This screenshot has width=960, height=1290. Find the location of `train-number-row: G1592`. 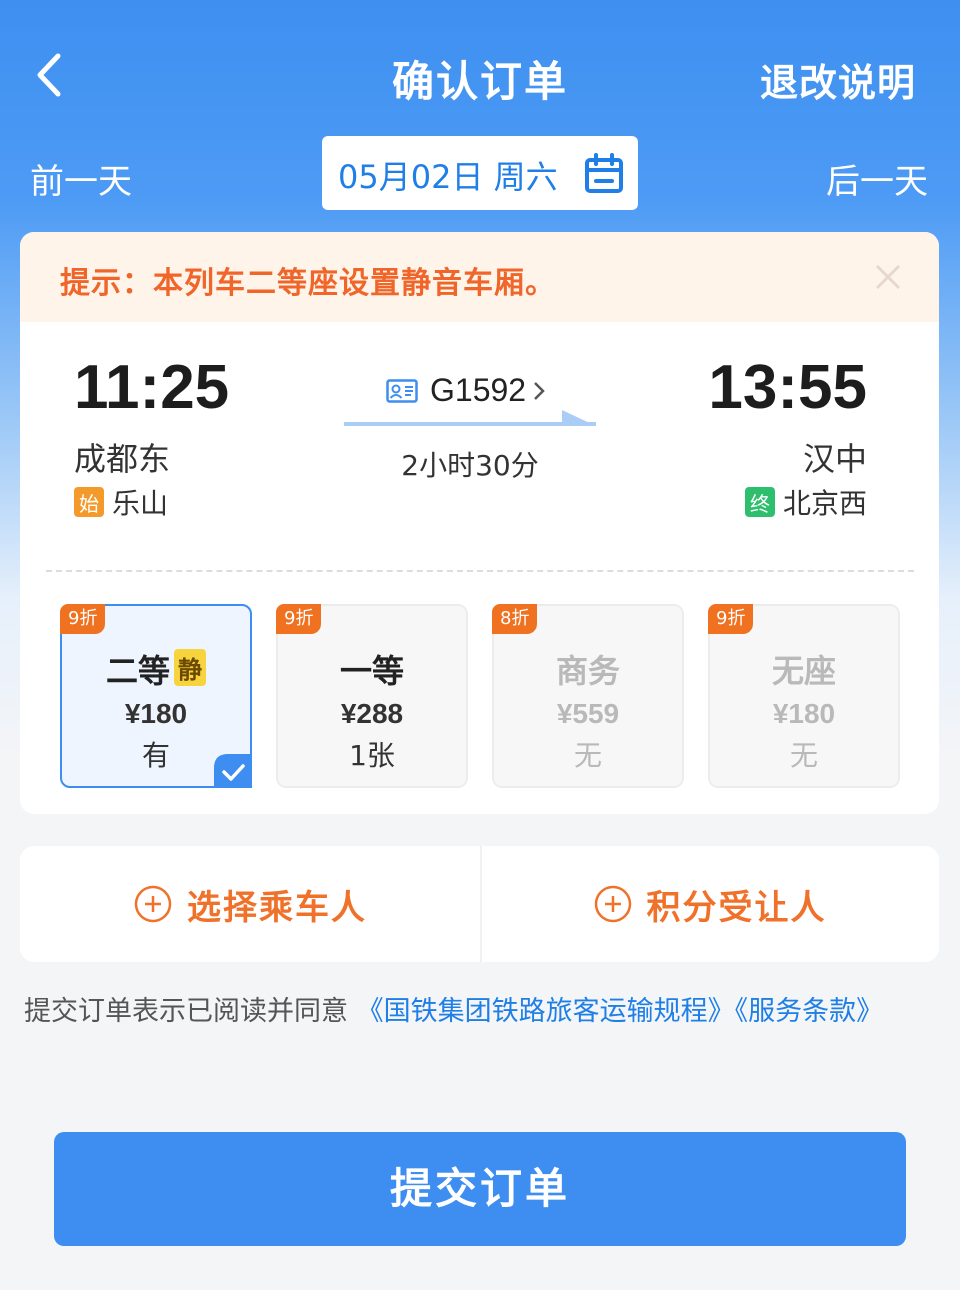

train-number-row: G1592 is located at coordinates (466, 390).